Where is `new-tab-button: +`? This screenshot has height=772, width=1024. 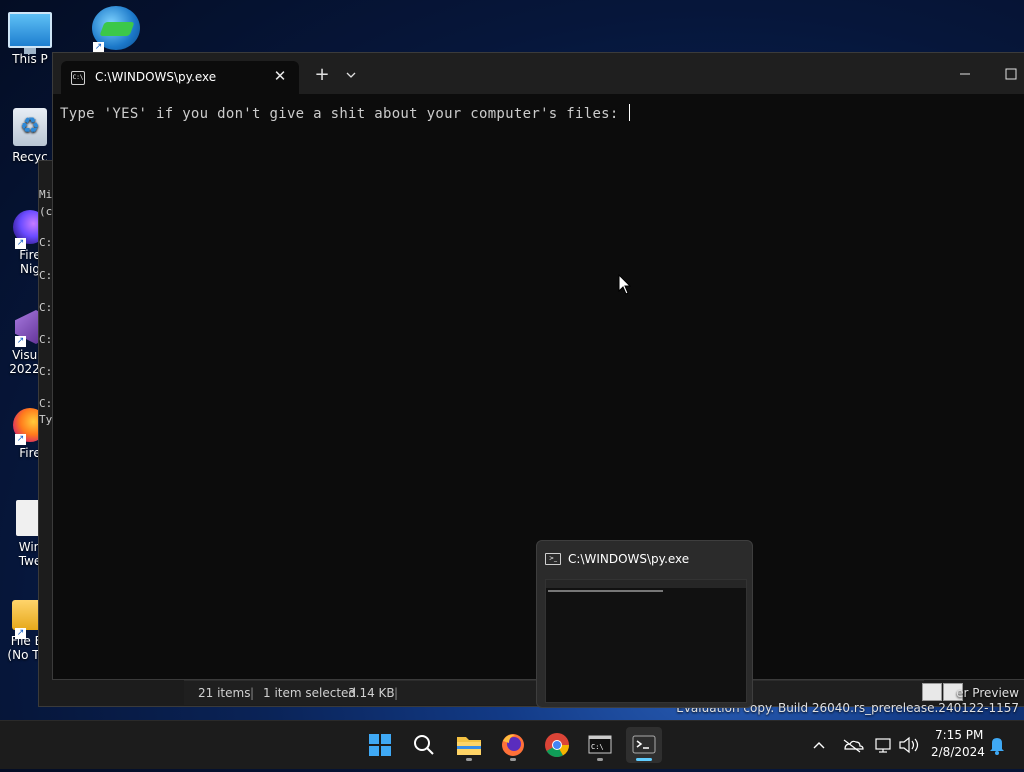
new-tab-button: + is located at coordinates (322, 75).